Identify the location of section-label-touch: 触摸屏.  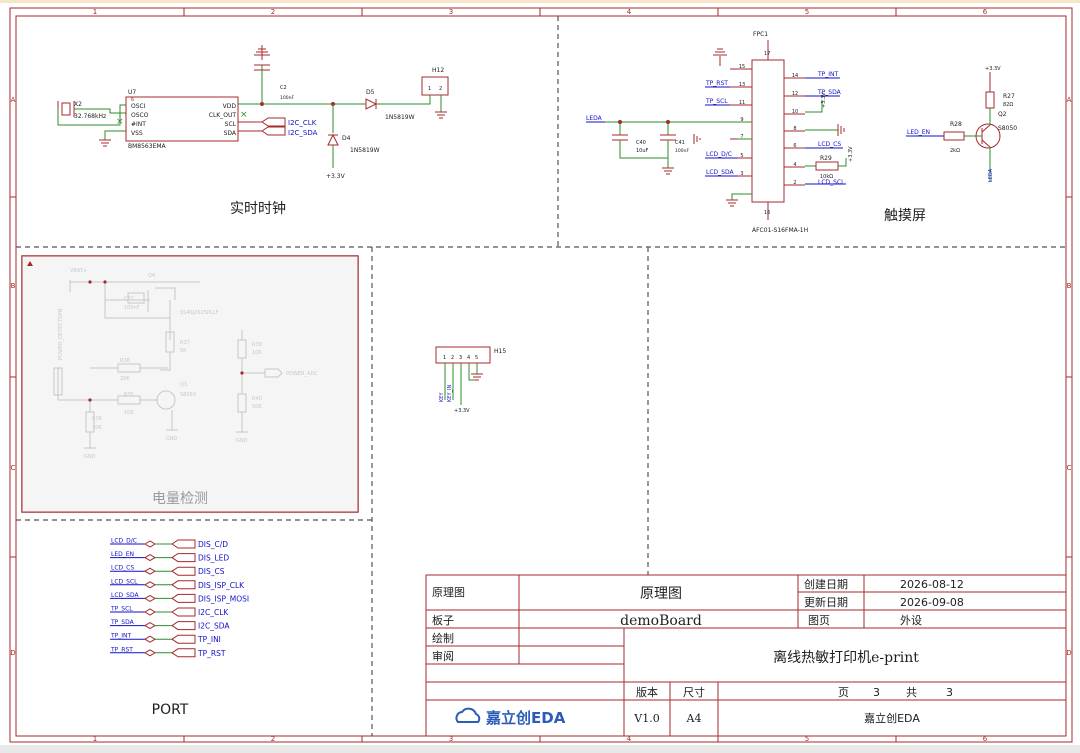
(905, 216).